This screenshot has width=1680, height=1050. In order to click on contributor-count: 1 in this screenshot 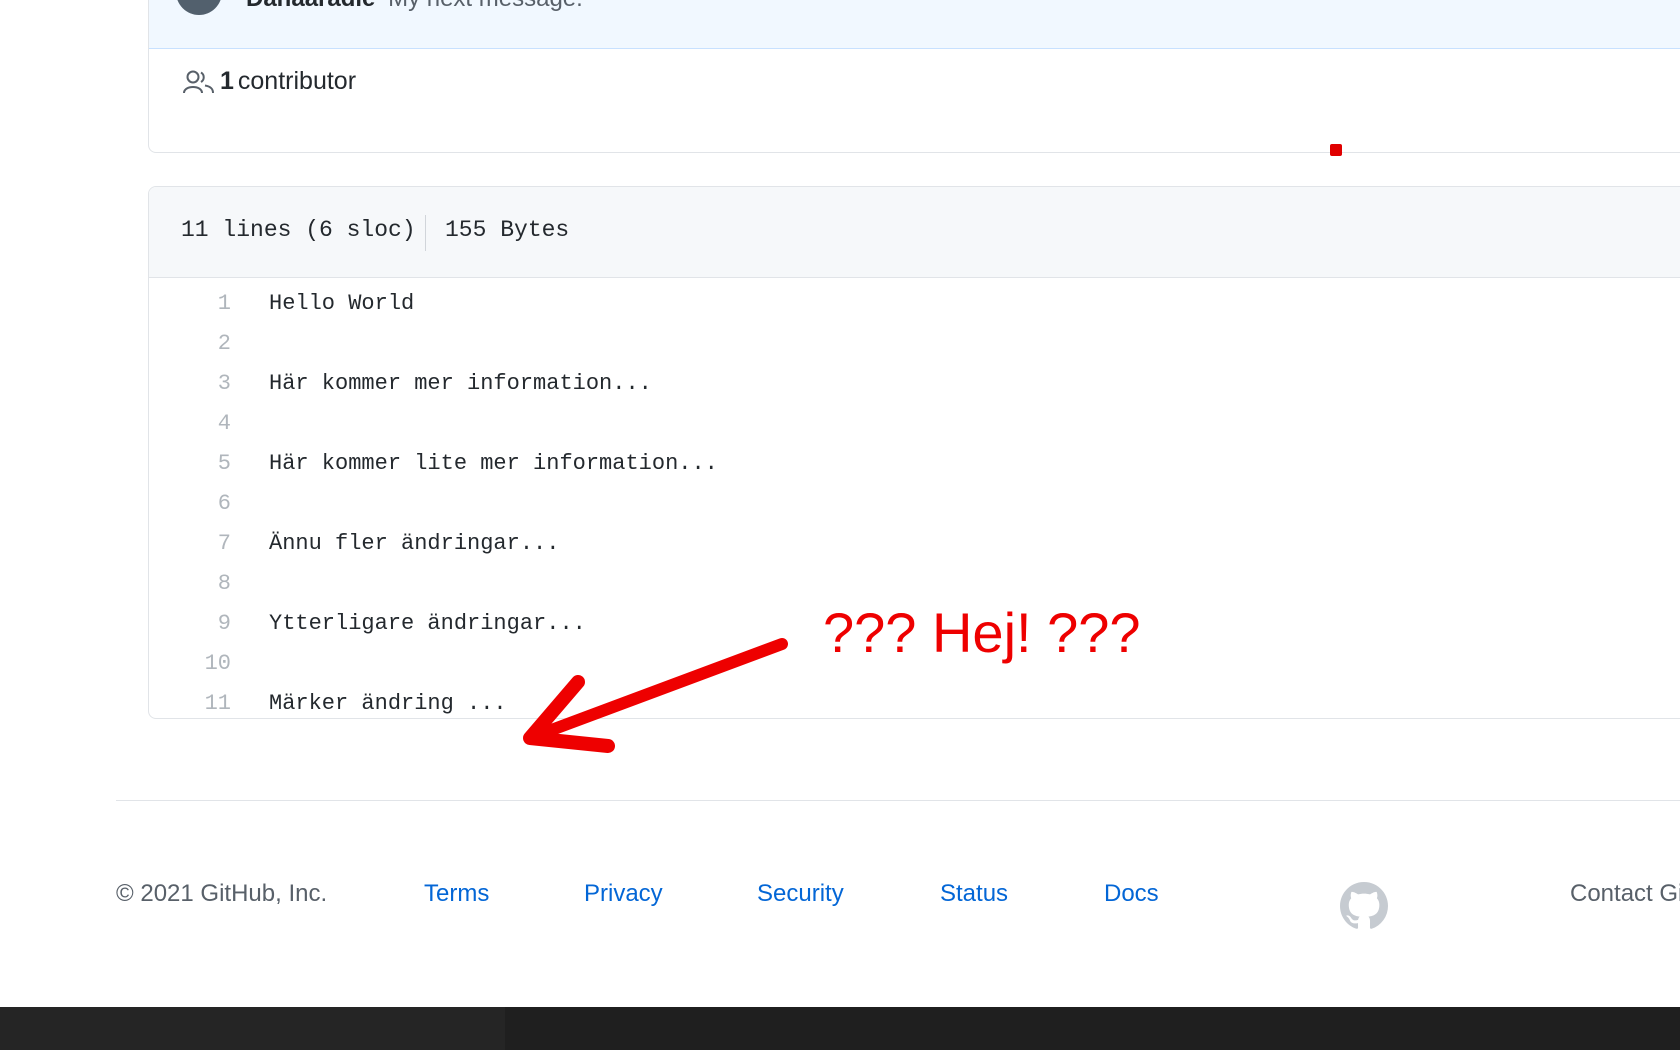, I will do `click(227, 81)`.